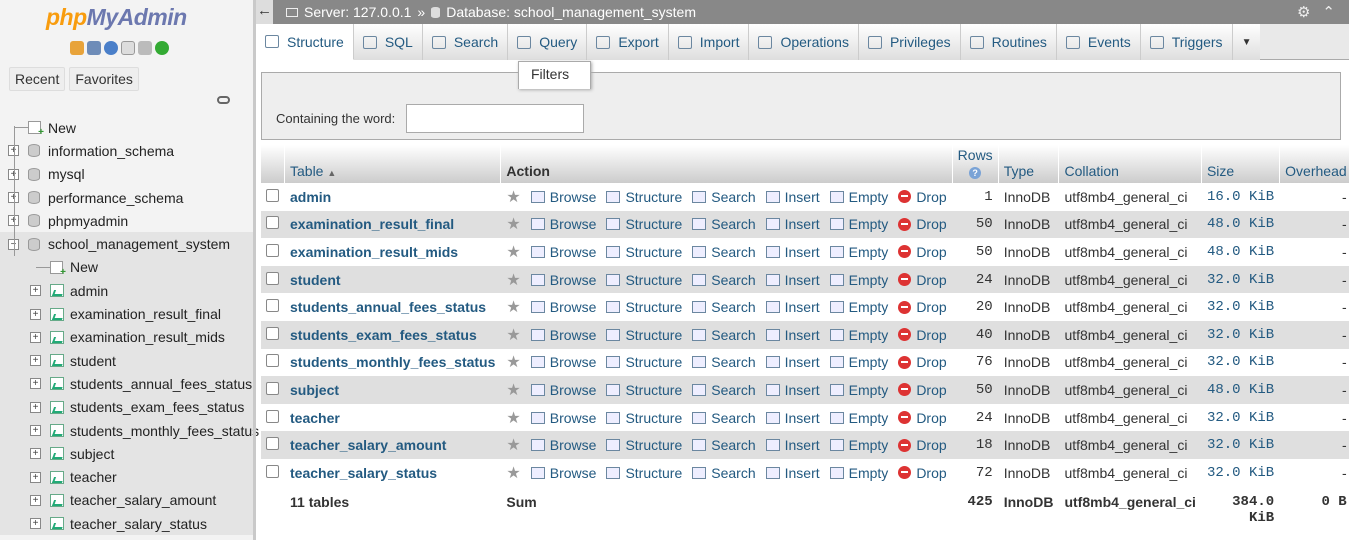 Image resolution: width=1349 pixels, height=540 pixels. Describe the element at coordinates (223, 100) in the screenshot. I see `link-icon` at that location.